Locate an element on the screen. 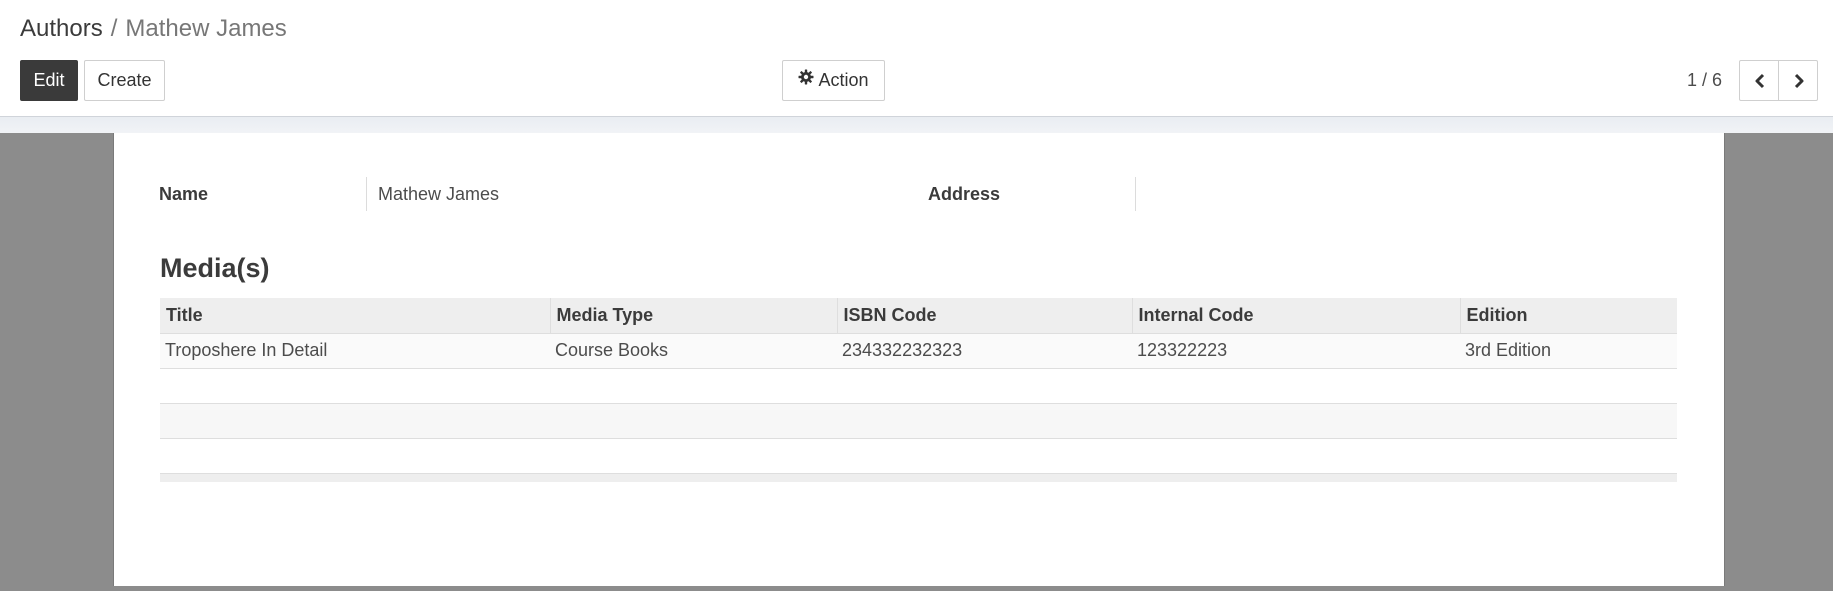  pager-value: 1 / 6 is located at coordinates (1696, 80).